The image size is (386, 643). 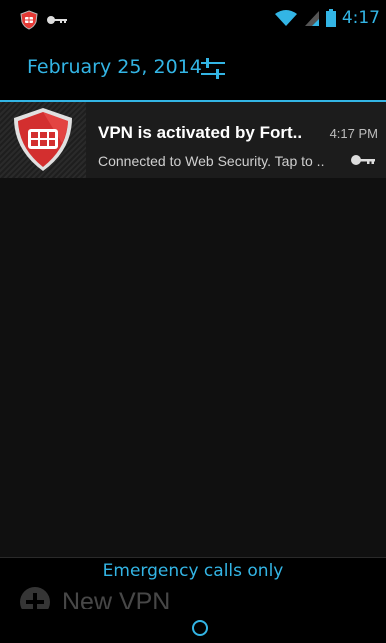 I want to click on shade-header: February 25, 2014, so click(x=193, y=70).